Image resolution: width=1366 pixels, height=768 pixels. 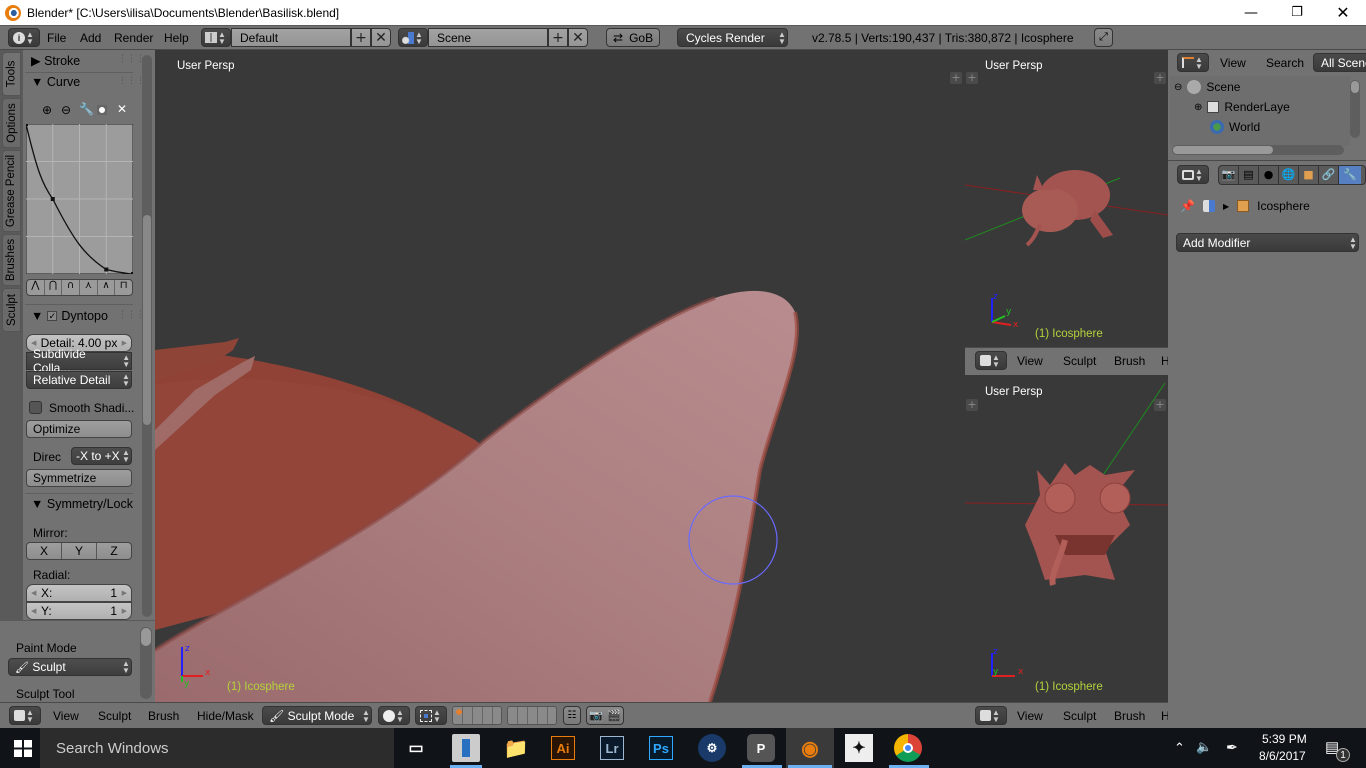 What do you see at coordinates (1235, 127) in the screenshot?
I see `outliner-item-world: World` at bounding box center [1235, 127].